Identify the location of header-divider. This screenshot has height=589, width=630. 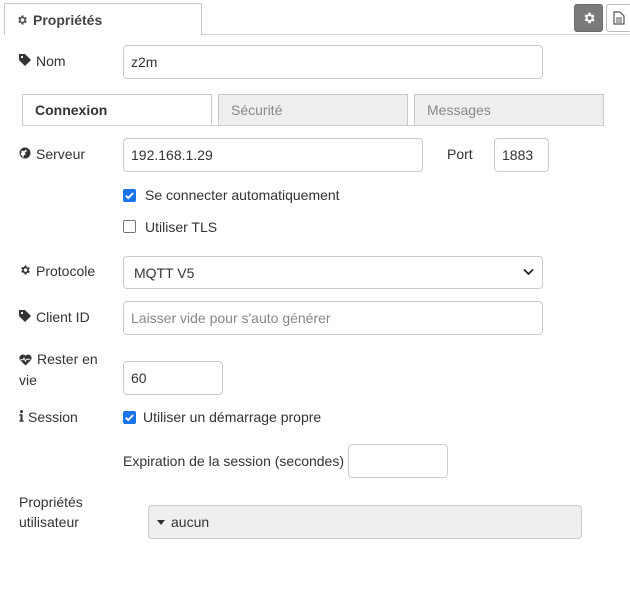
(416, 34).